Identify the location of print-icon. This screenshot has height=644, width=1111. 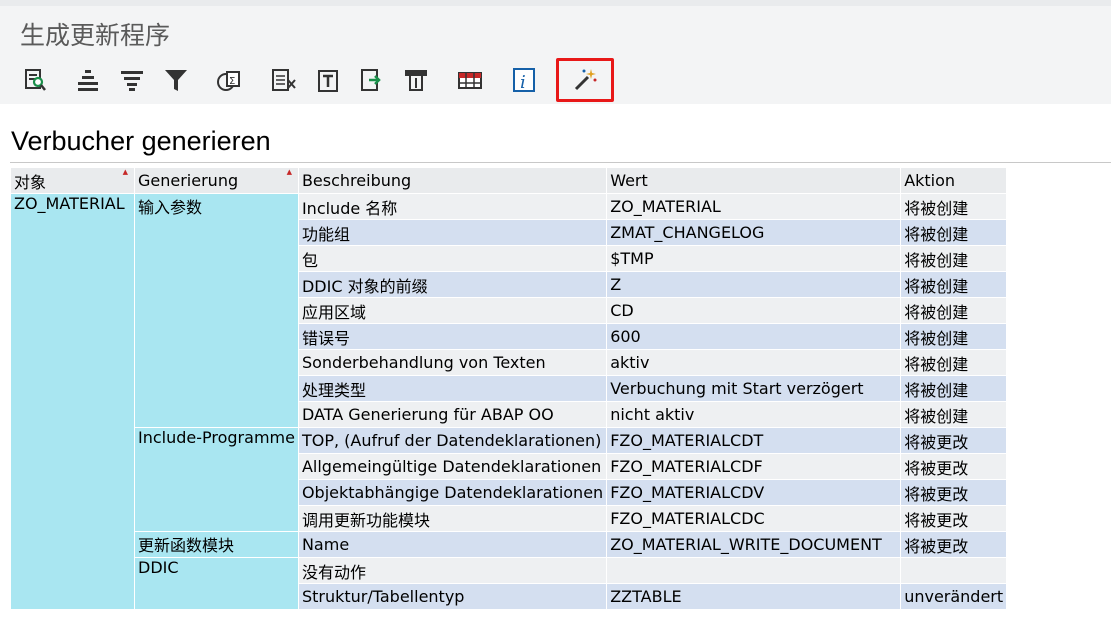
(416, 80).